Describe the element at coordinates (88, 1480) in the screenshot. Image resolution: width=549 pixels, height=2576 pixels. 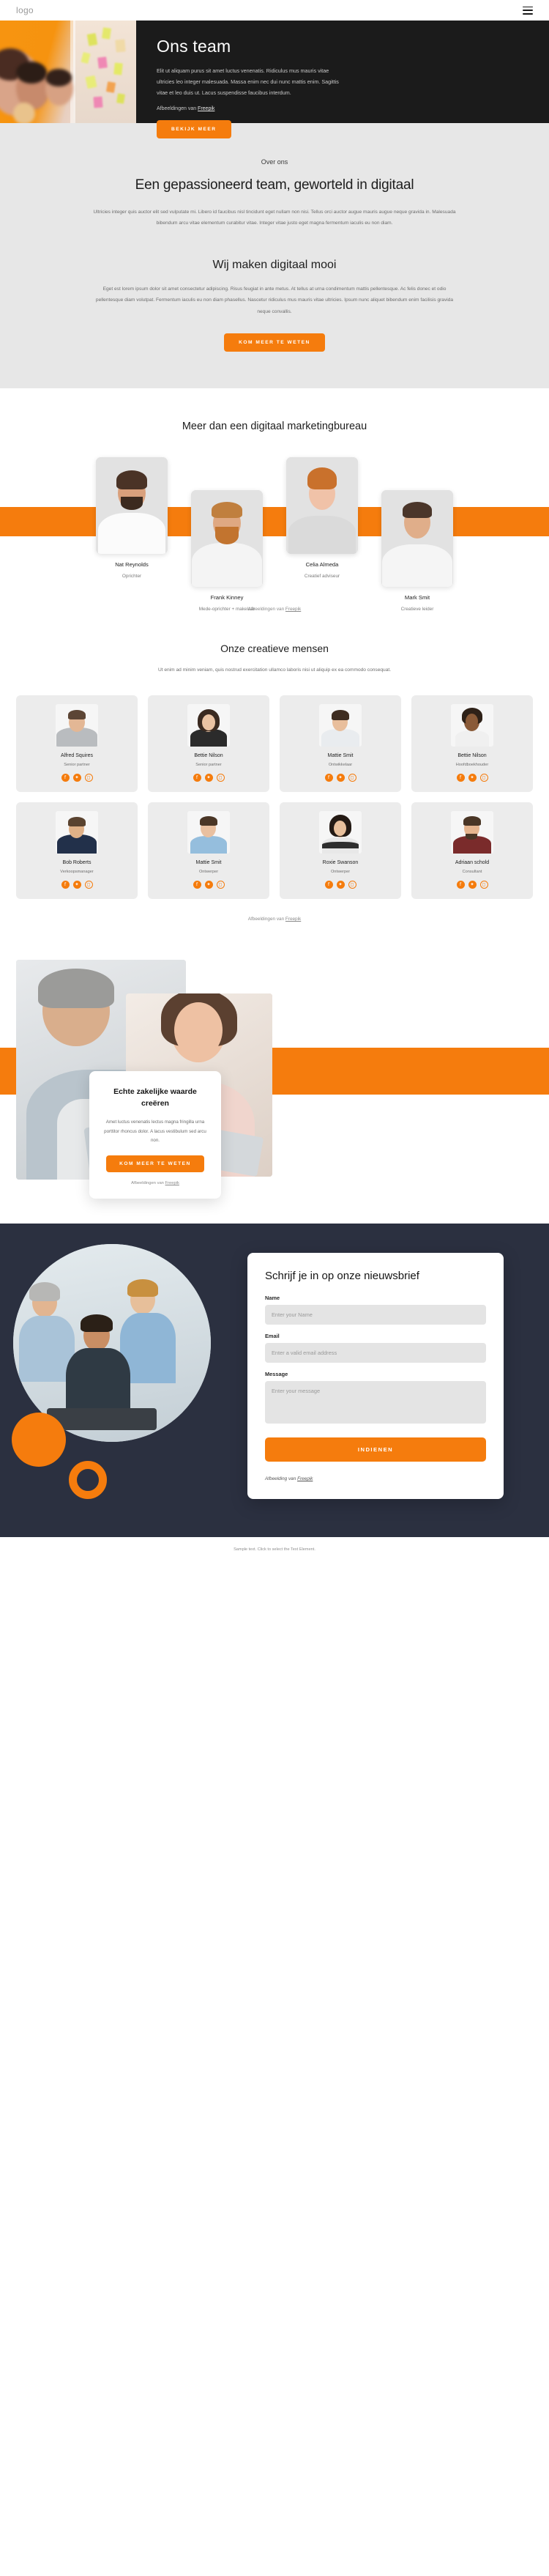
I see `decorative-ring` at that location.